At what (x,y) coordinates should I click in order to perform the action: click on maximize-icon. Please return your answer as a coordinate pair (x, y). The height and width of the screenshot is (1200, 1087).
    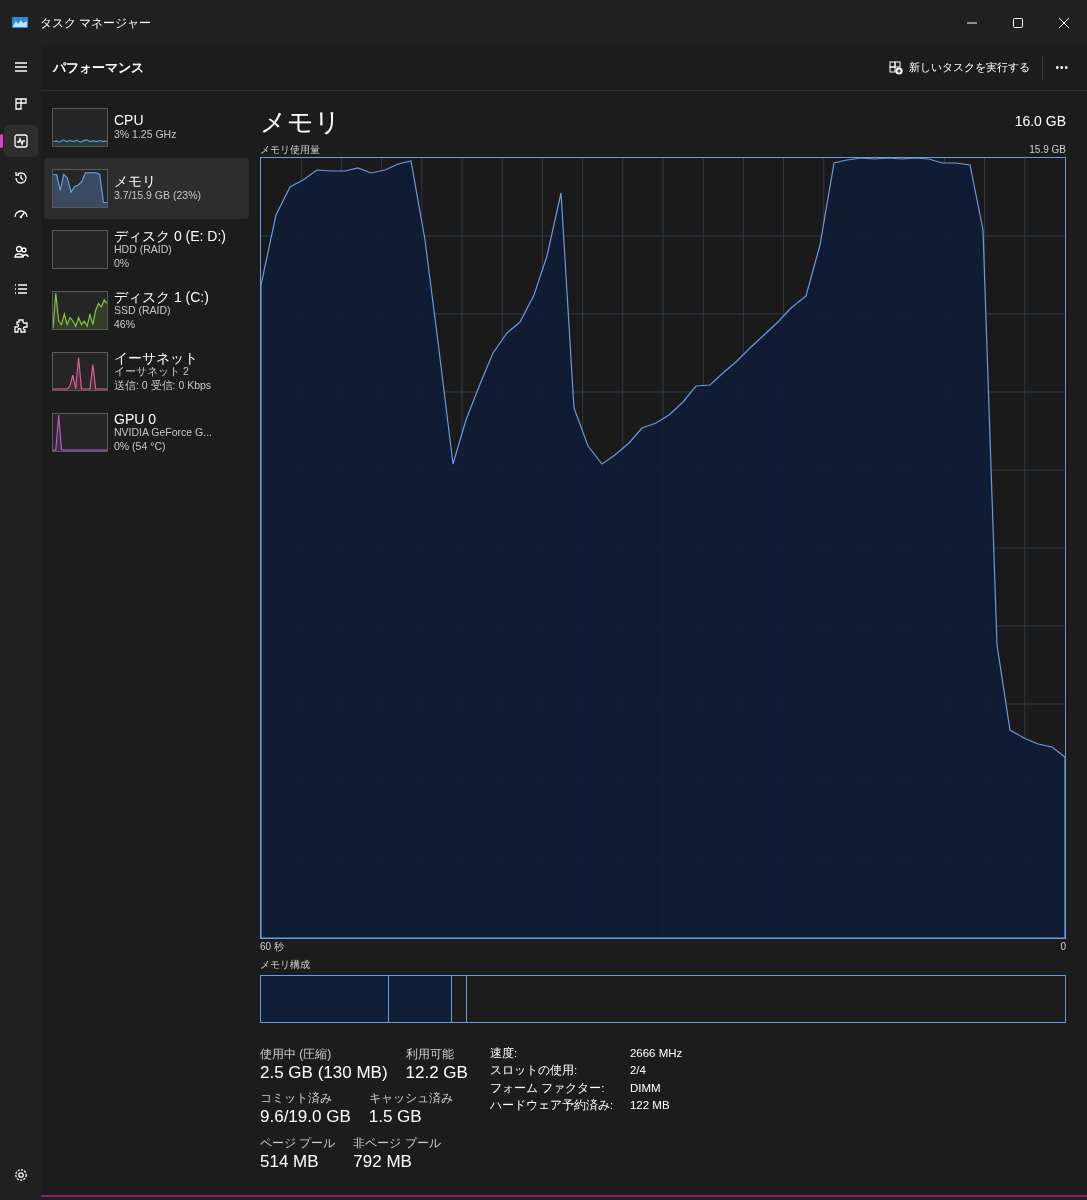
    Looking at the image, I should click on (1018, 23).